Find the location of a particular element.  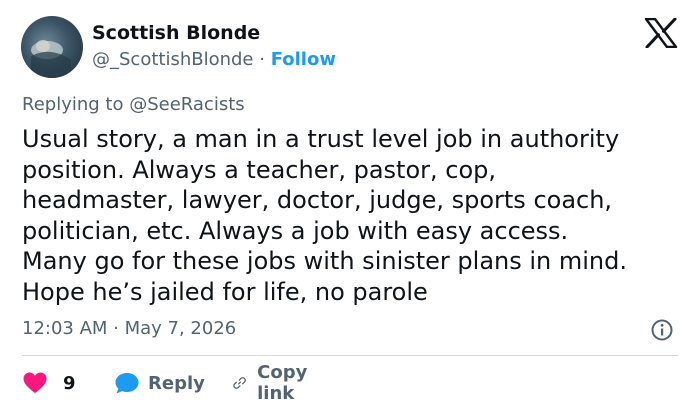

avatar-image is located at coordinates (51, 59).